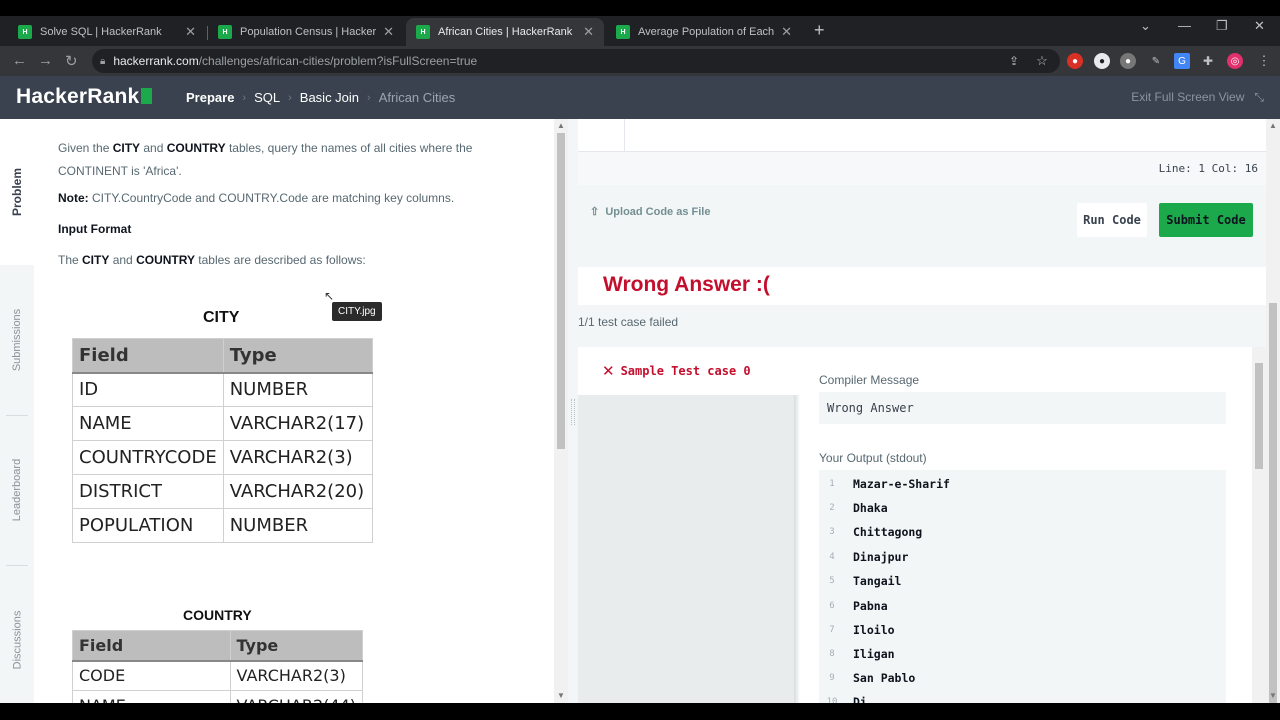 The height and width of the screenshot is (720, 1280). Describe the element at coordinates (147, 96) in the screenshot. I see `logo-mark-icon` at that location.